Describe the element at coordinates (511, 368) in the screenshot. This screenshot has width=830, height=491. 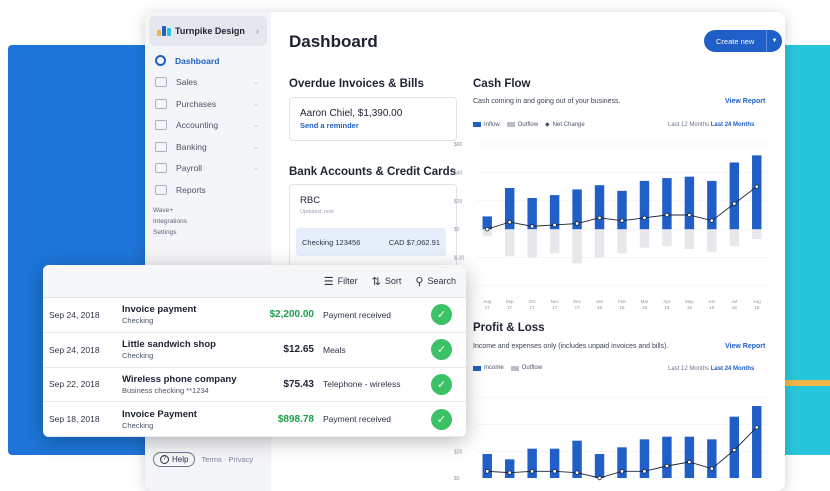
I see `profit-loss-legend: Income Outflow` at that location.